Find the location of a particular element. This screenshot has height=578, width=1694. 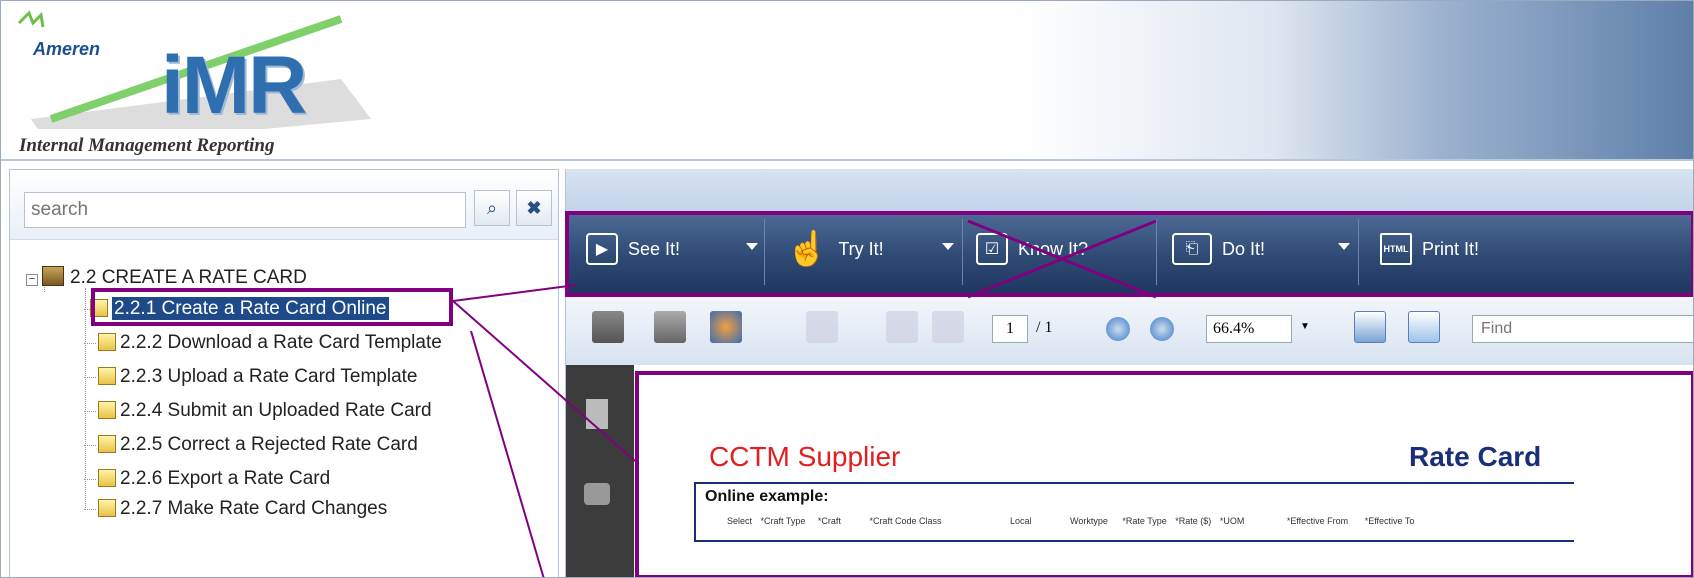

callout-line-document is located at coordinates (544, 381).